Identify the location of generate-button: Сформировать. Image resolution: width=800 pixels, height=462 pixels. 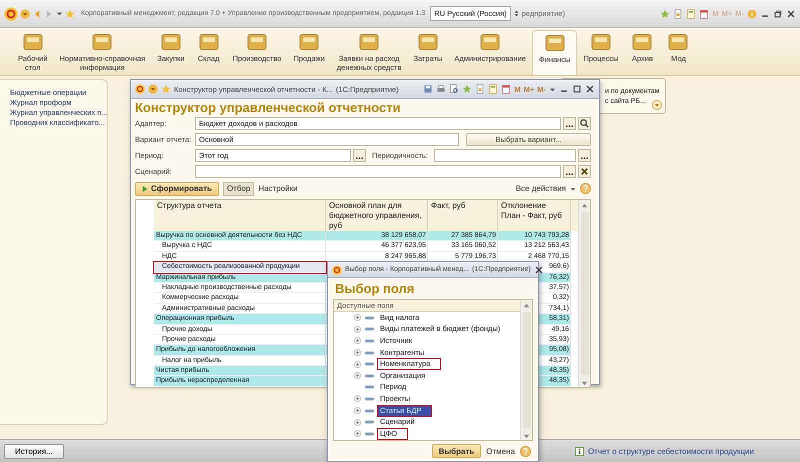
(177, 189).